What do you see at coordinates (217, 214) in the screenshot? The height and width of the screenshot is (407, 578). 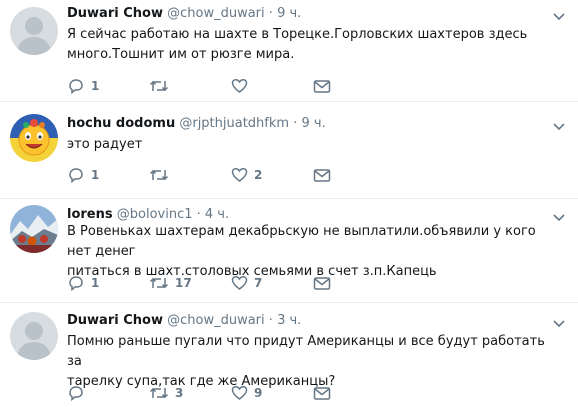 I see `timestamp: 4 ч.` at bounding box center [217, 214].